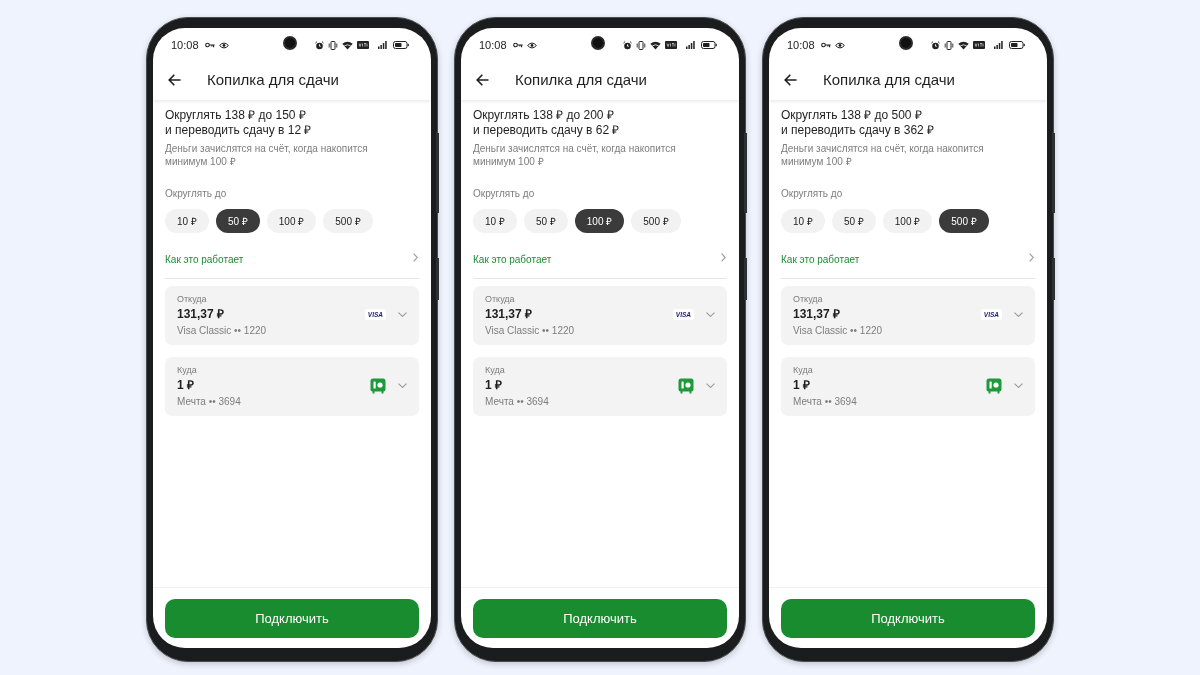 Image resolution: width=1200 pixels, height=675 pixels. I want to click on summary-text: Округлять 138 ₽ до 200 ₽ и переводить сдачу в 62 ₽, so click(547, 123).